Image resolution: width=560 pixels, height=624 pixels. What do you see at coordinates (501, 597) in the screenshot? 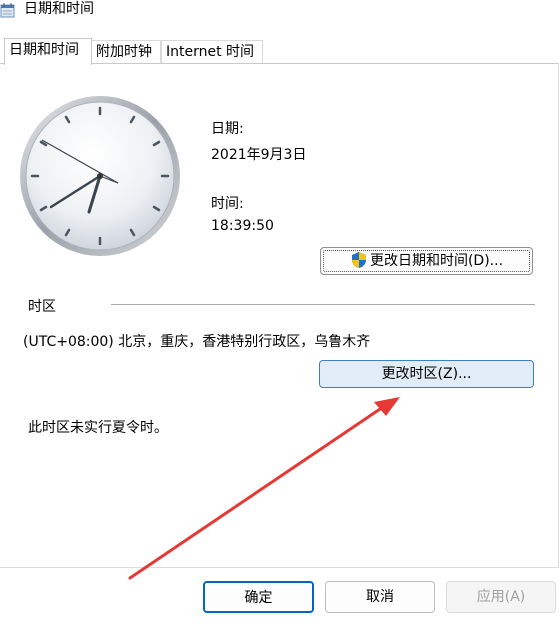
I see `apply-button: 应用(A)` at bounding box center [501, 597].